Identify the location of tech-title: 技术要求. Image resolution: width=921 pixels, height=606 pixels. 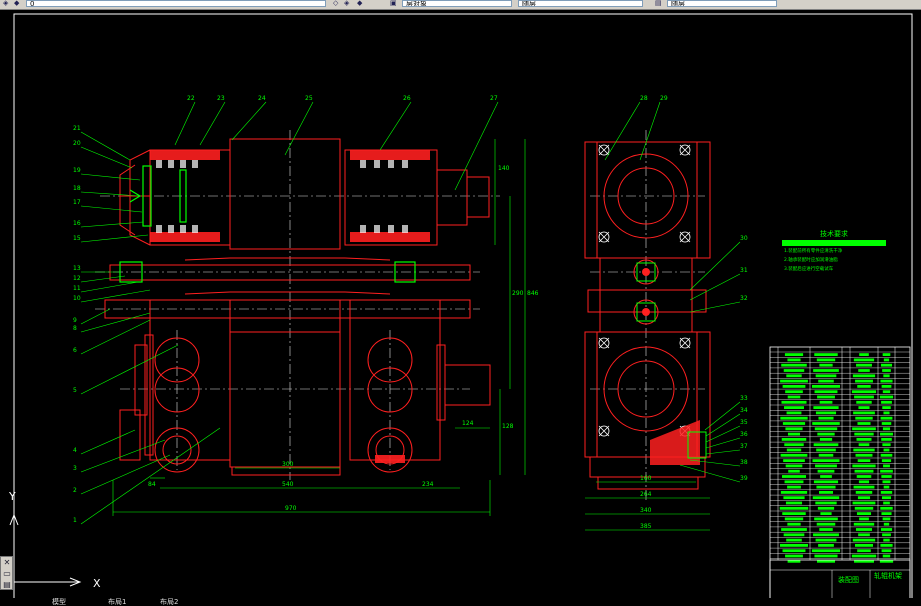
(834, 233).